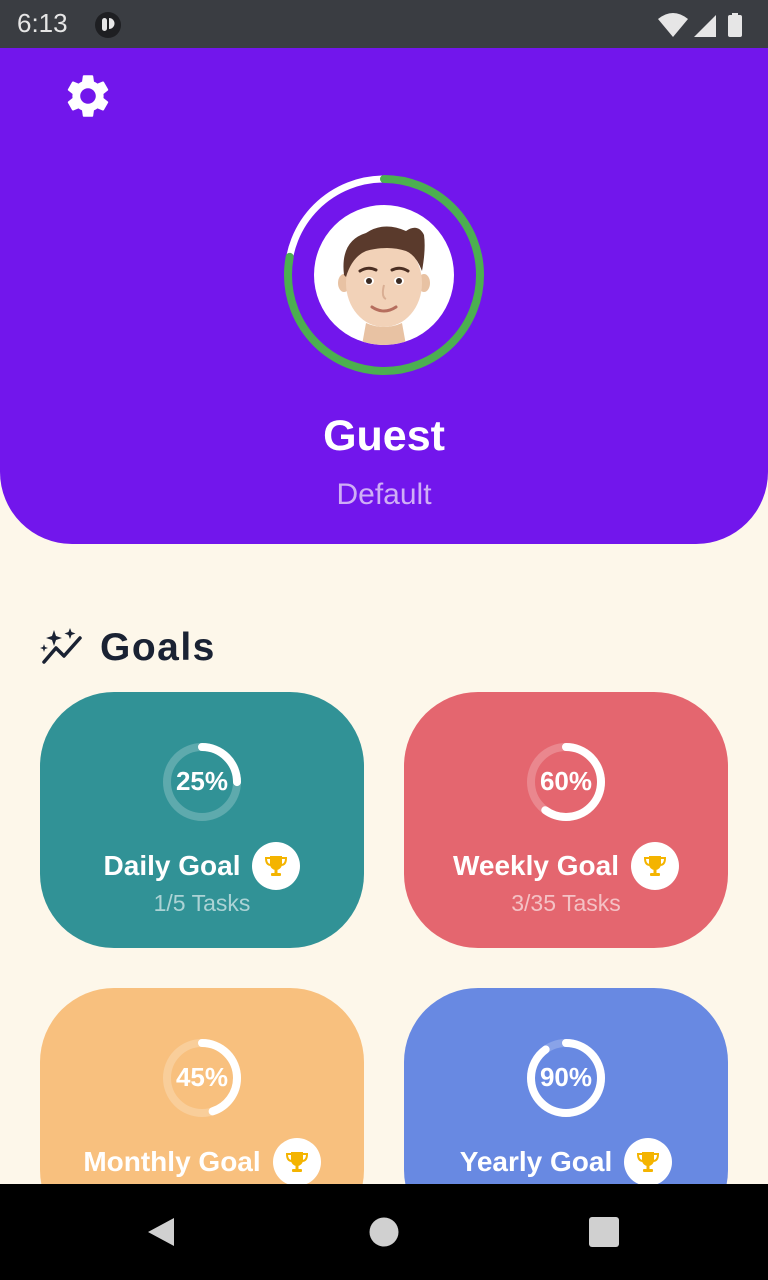  I want to click on user-subtitle: Default, so click(384, 494).